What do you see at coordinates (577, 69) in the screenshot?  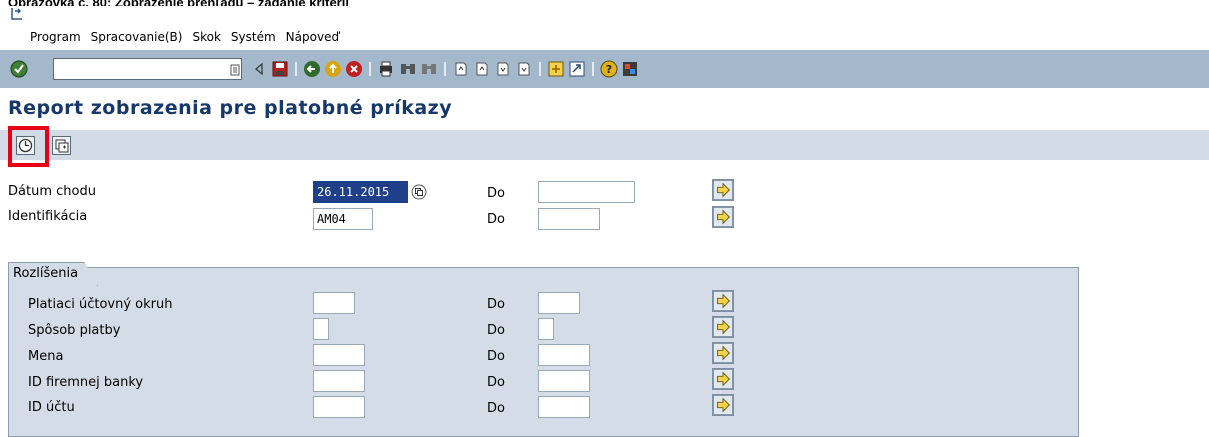 I see `shortcut-icon` at bounding box center [577, 69].